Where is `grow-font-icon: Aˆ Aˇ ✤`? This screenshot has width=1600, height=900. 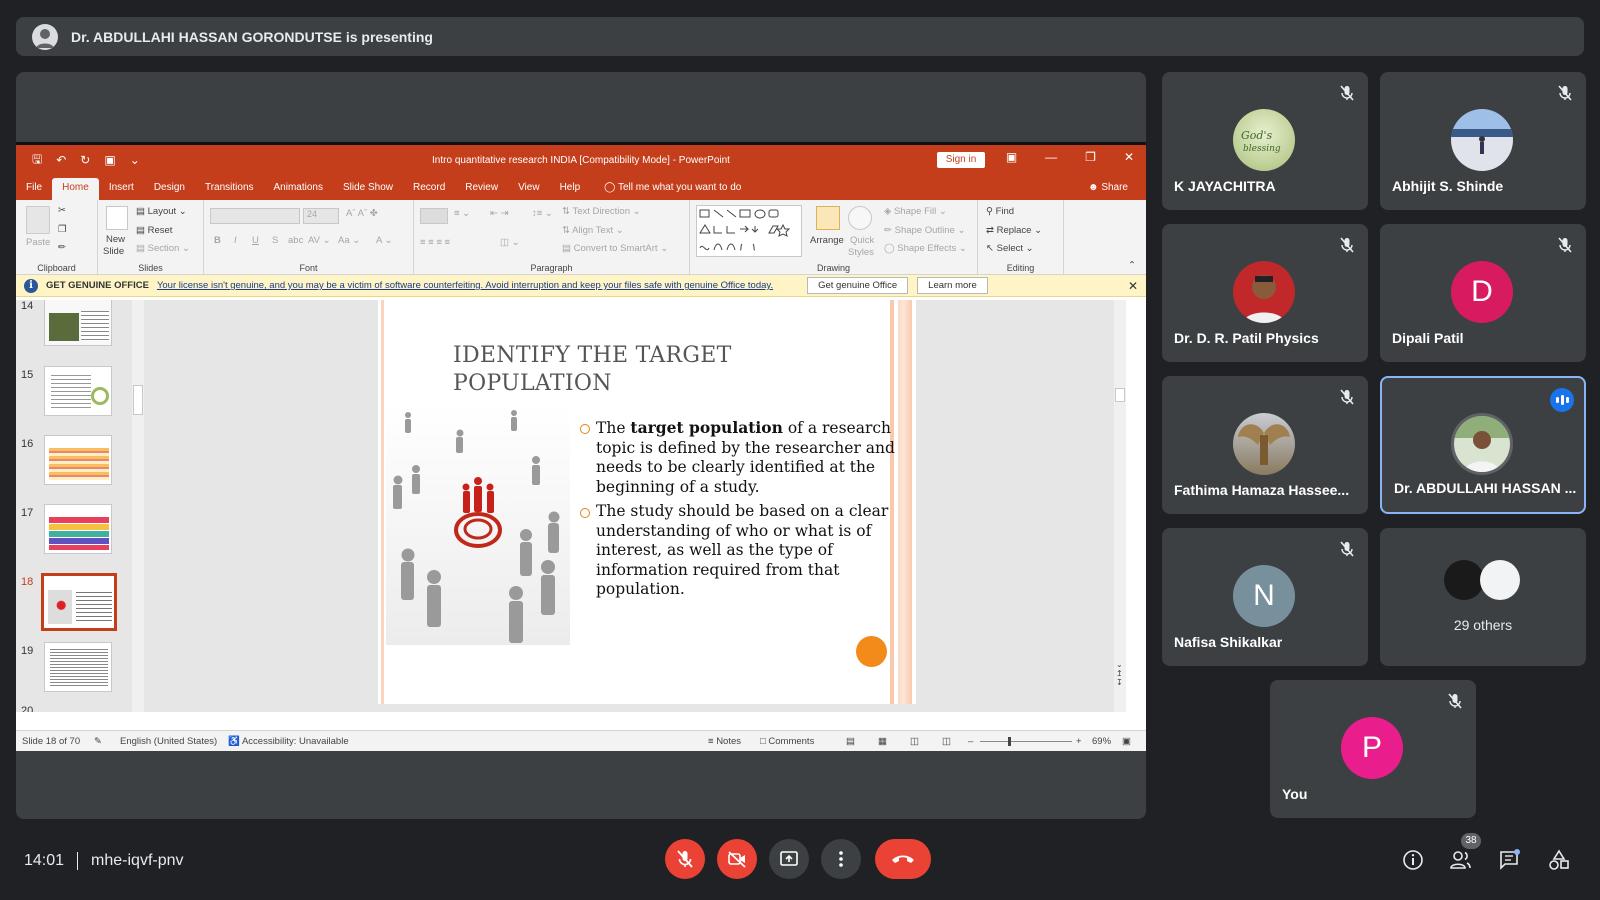
grow-font-icon: Aˆ Aˇ ✤ is located at coordinates (362, 213).